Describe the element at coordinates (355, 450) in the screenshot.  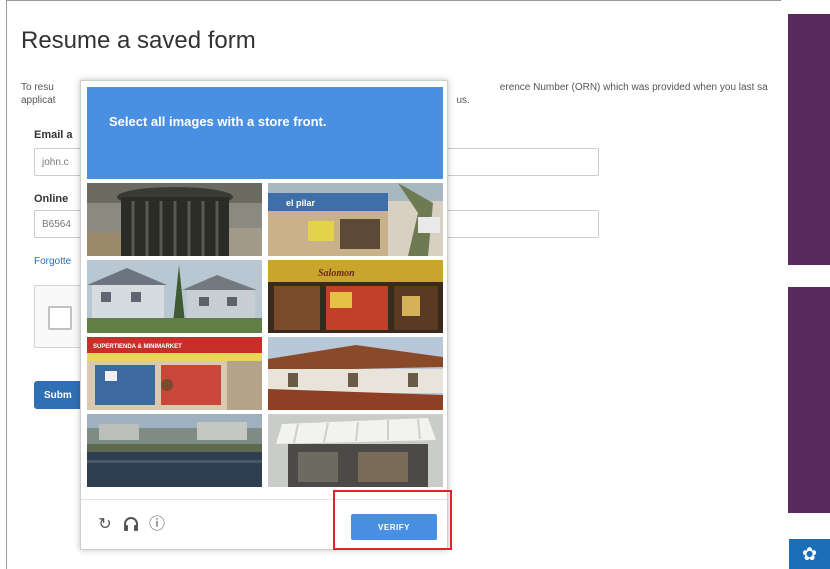
I see `captcha-tile-awning-shop` at that location.